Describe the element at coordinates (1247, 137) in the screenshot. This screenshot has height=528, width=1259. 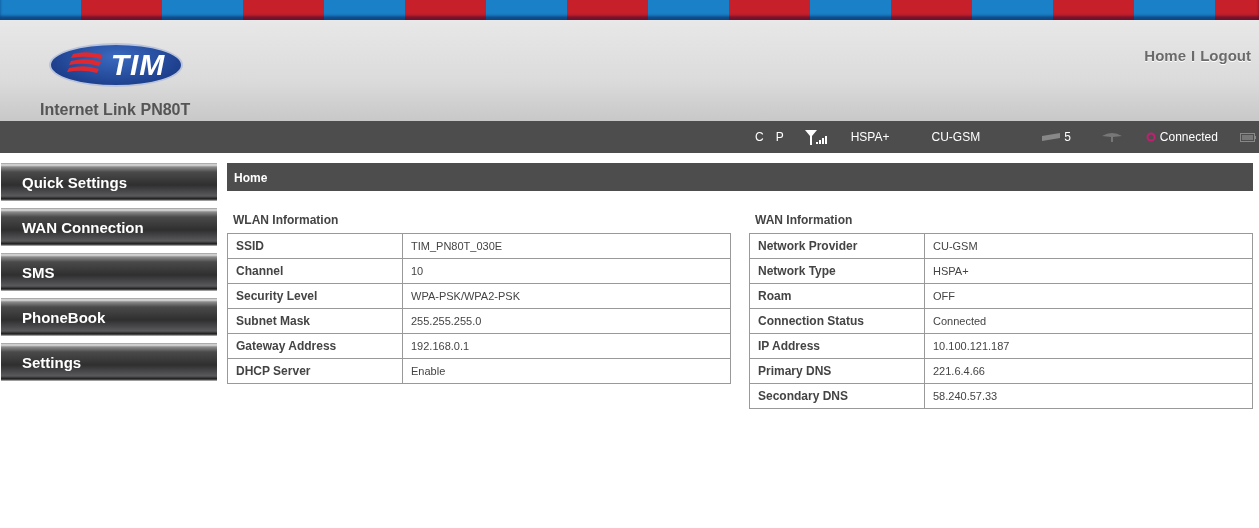
I see `battery-icon` at that location.